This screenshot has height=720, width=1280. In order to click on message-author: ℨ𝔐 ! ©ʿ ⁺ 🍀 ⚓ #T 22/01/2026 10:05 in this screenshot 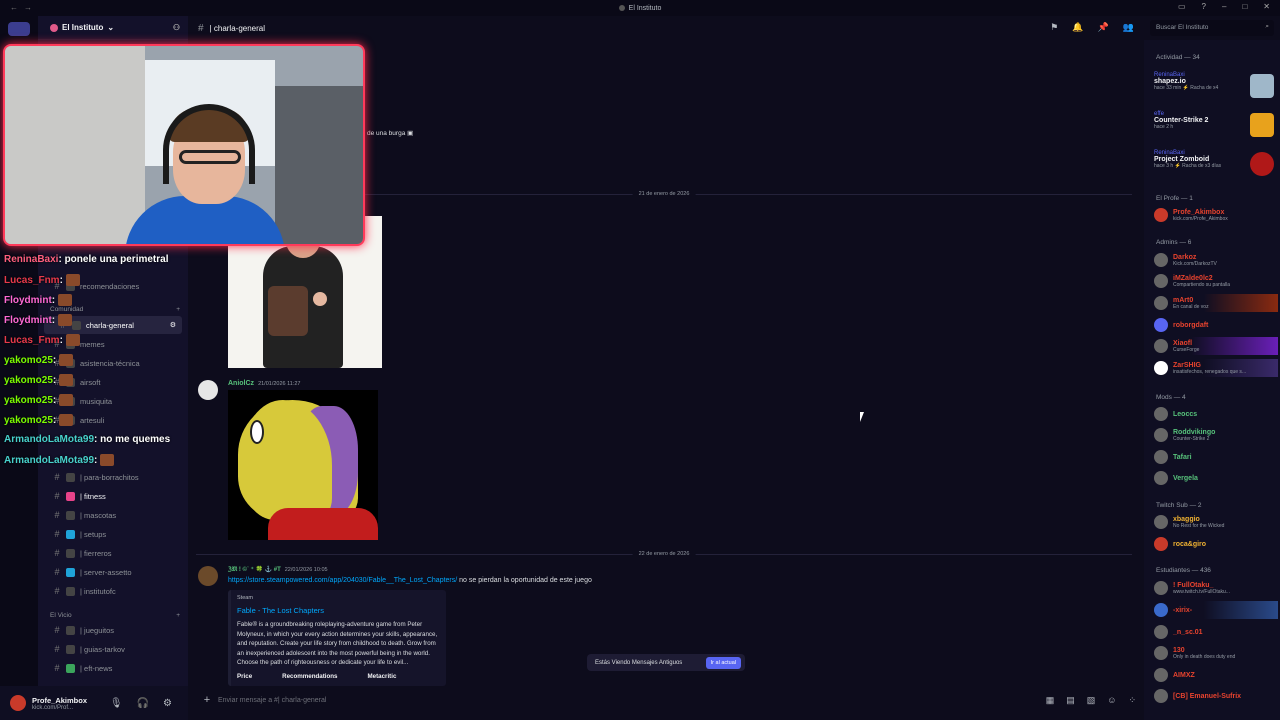, I will do `click(278, 570)`.